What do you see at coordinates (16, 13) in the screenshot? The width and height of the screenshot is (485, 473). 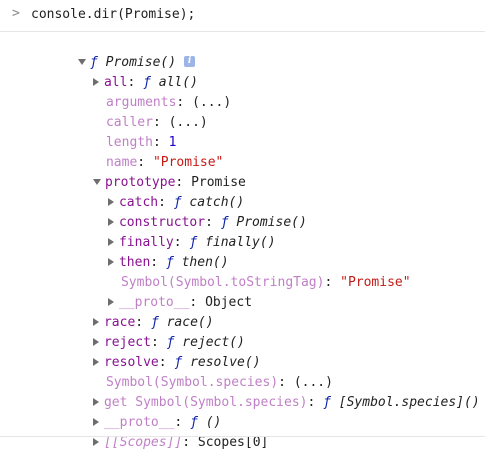 I see `prompt-chevron-icon: >` at bounding box center [16, 13].